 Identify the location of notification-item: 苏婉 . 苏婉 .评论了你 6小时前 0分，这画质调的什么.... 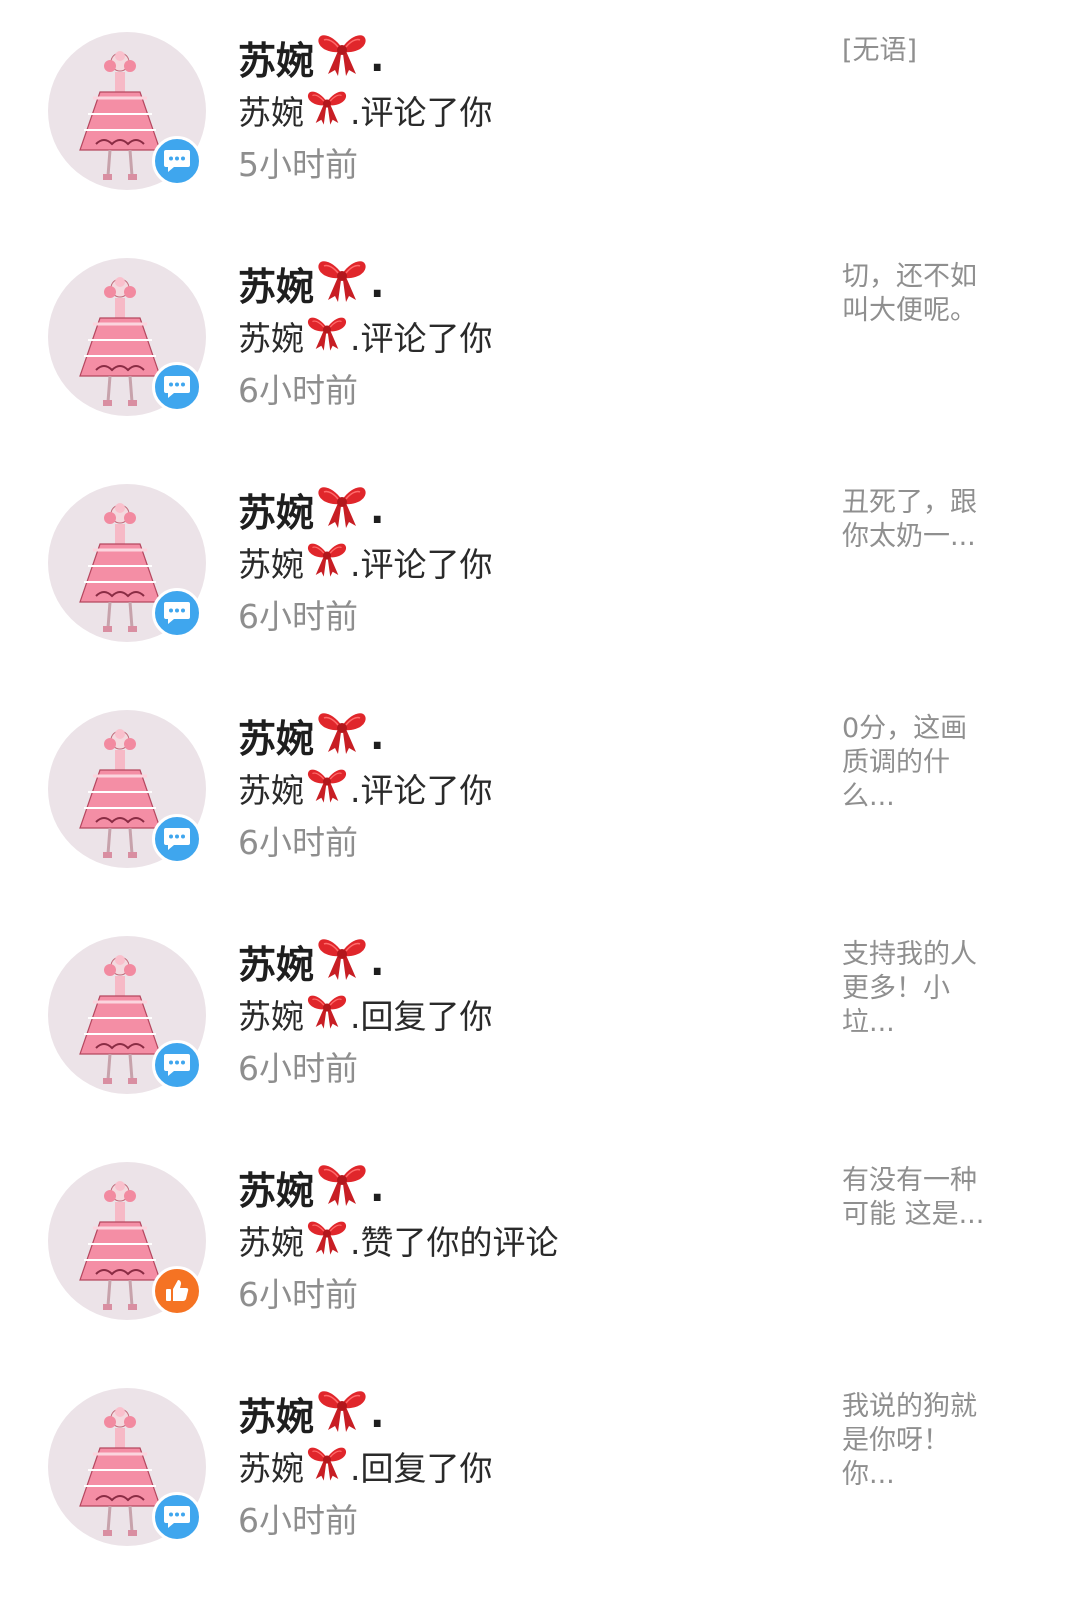
(540, 795).